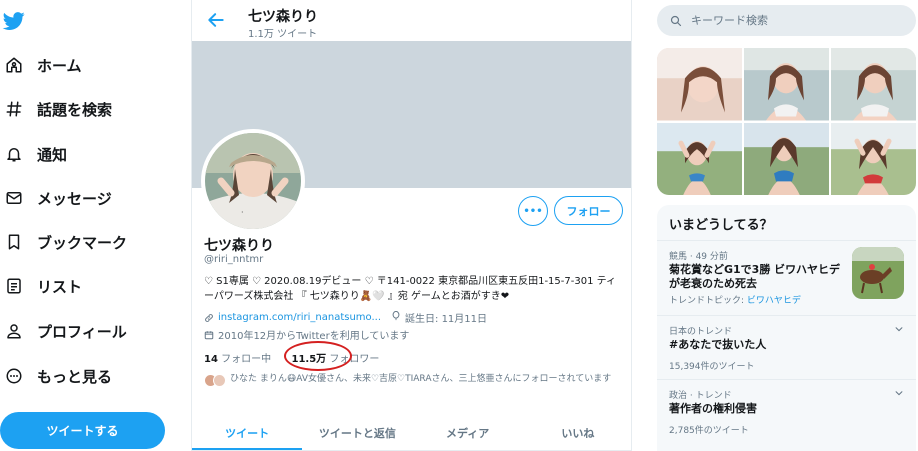  I want to click on following-link: 14 フォロー中, so click(237, 359).